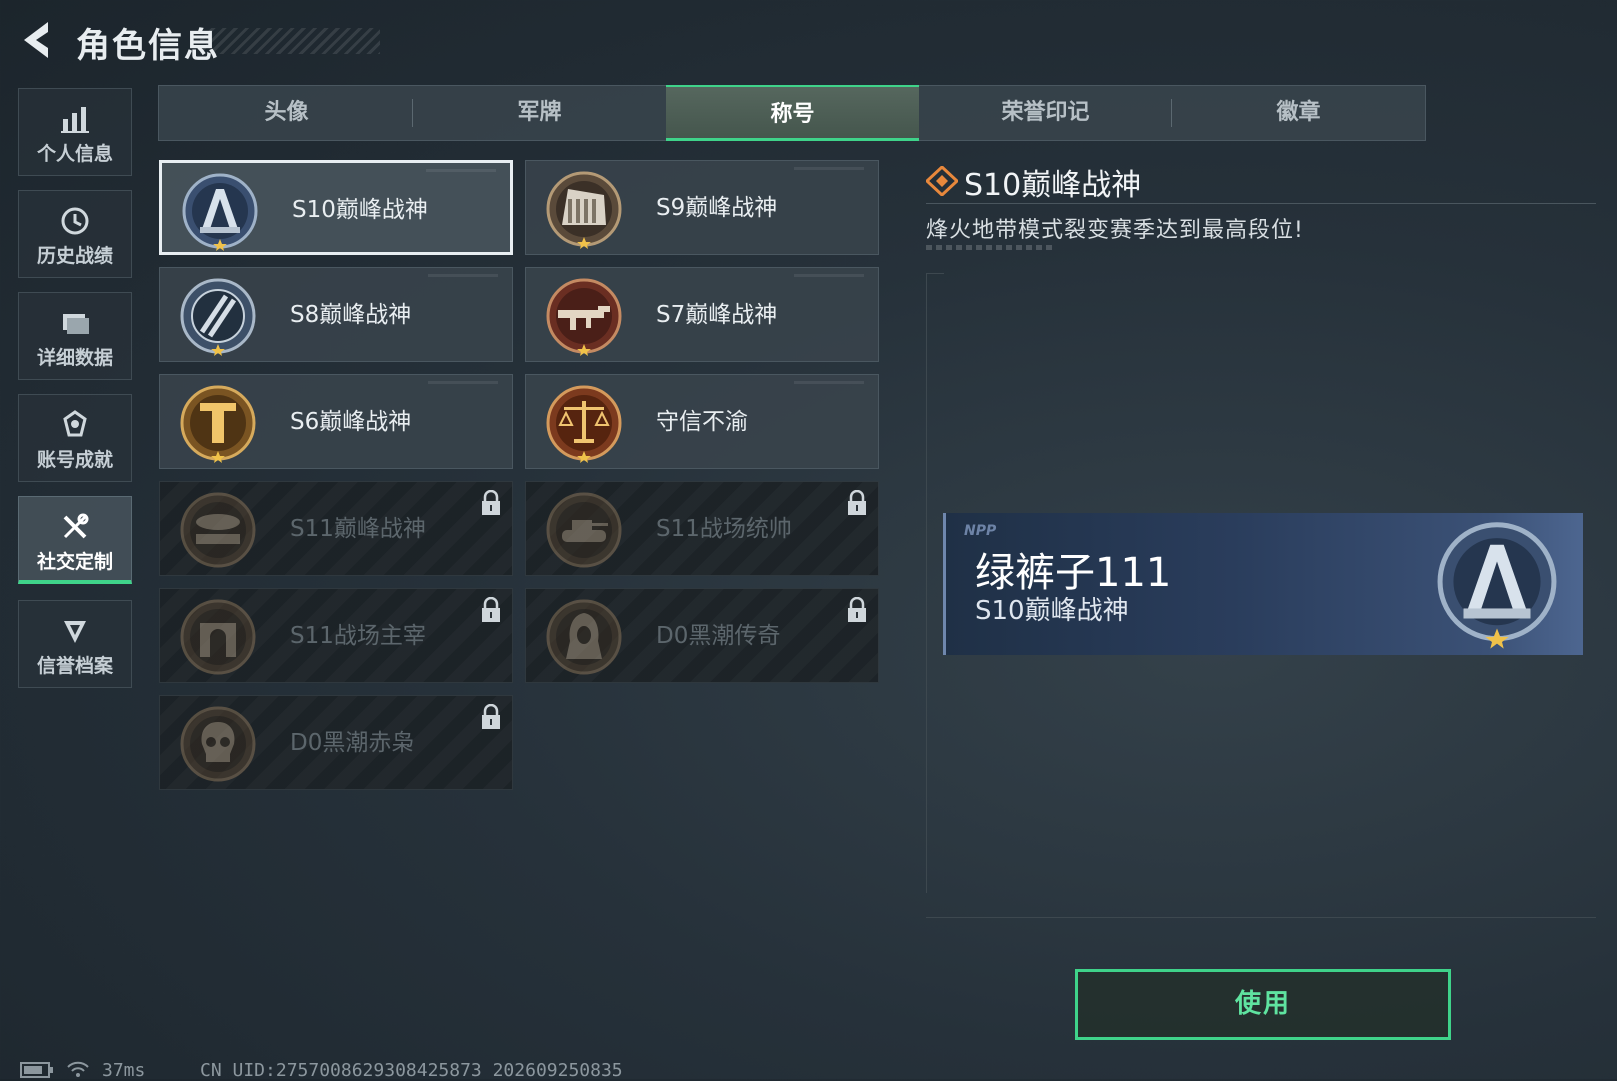 This screenshot has height=1081, width=1617. Describe the element at coordinates (358, 636) in the screenshot. I see `title-card-label: S11战场主宰` at that location.